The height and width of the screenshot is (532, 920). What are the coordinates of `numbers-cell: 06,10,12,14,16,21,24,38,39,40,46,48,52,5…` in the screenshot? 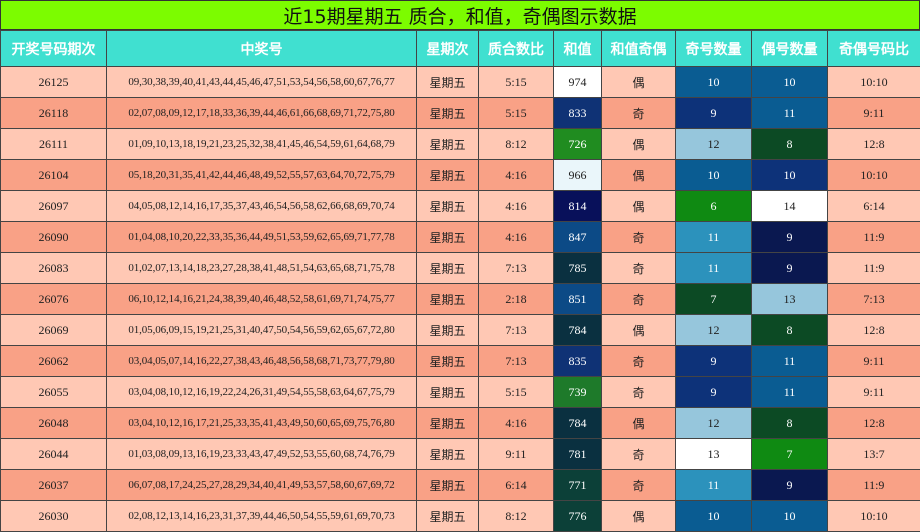 It's located at (261, 299).